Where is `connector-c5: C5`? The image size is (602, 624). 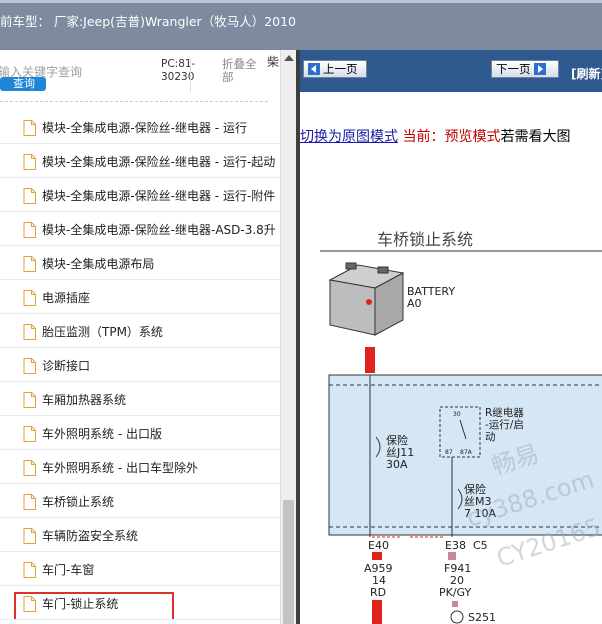
connector-c5: C5 is located at coordinates (480, 545).